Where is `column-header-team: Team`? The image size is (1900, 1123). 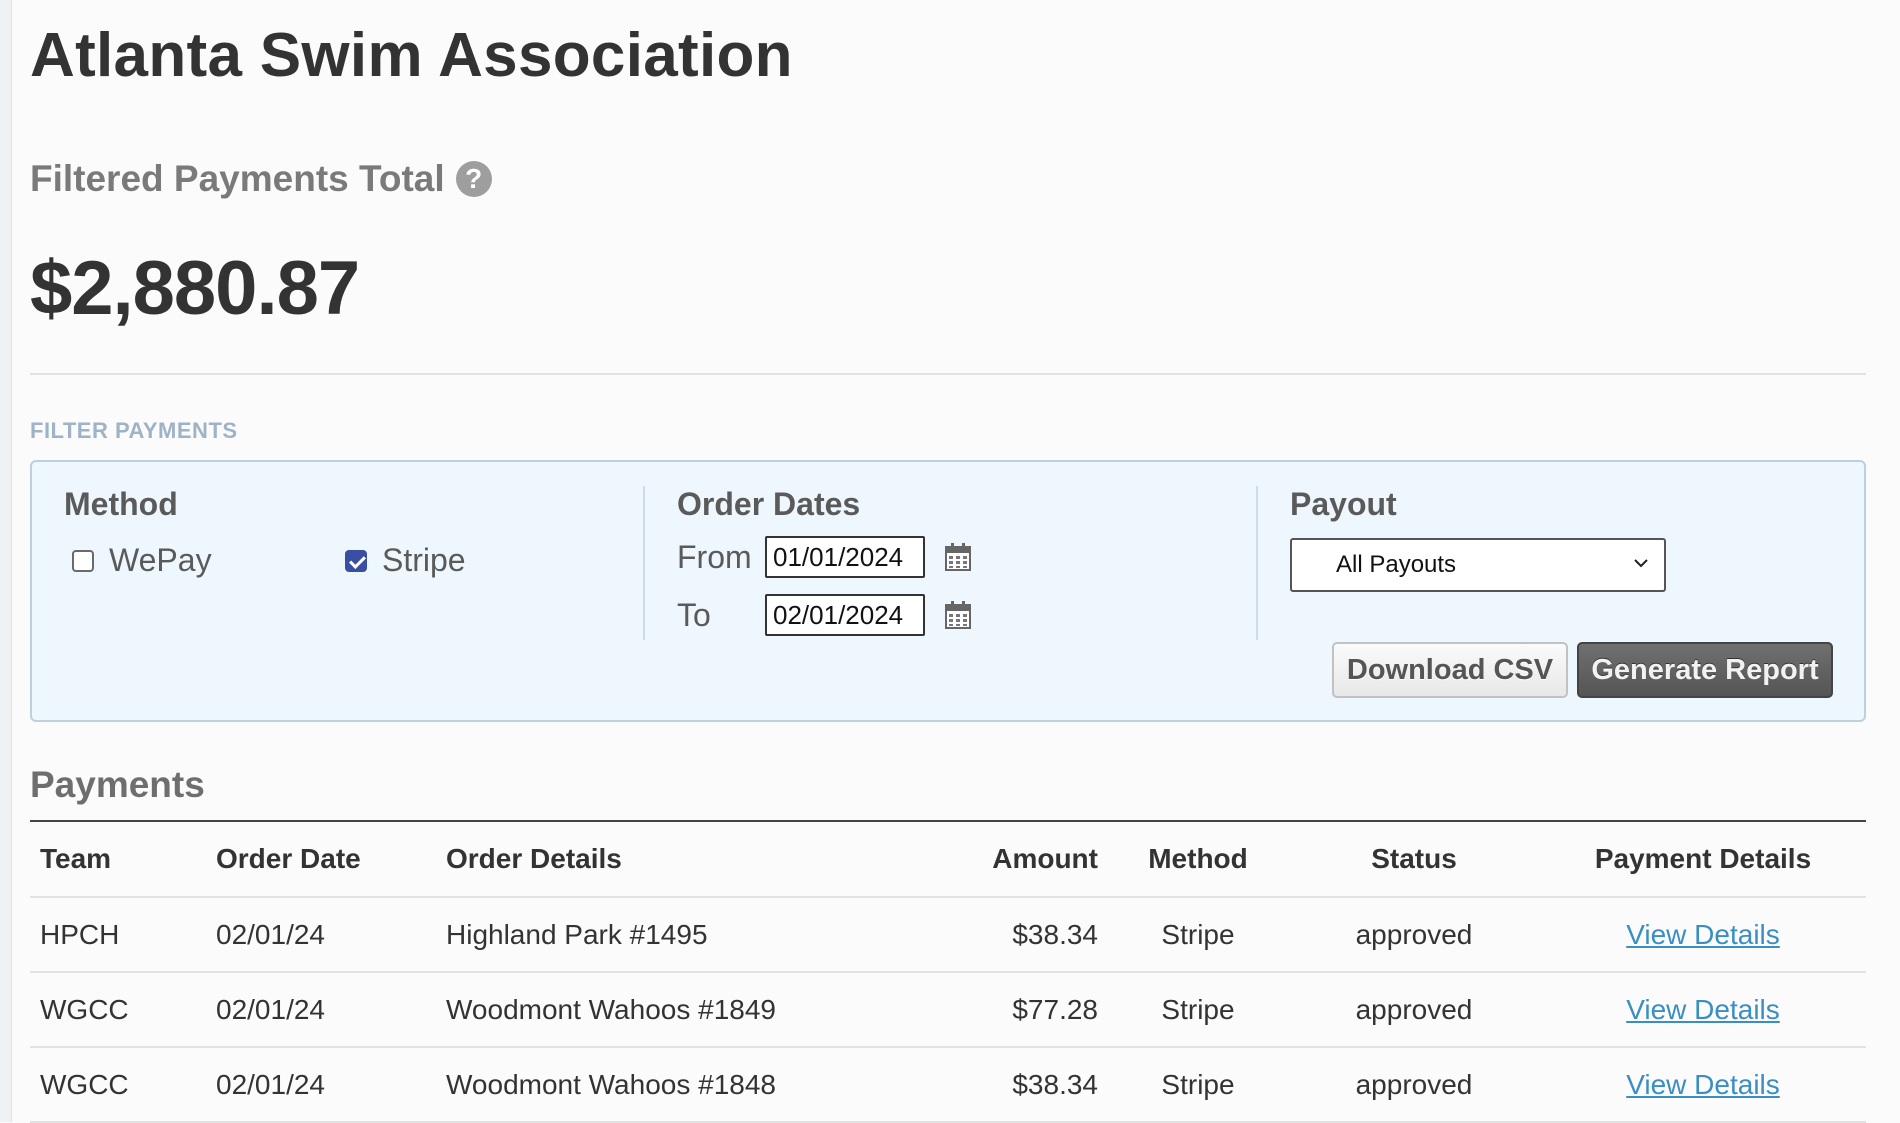
column-header-team: Team is located at coordinates (123, 860).